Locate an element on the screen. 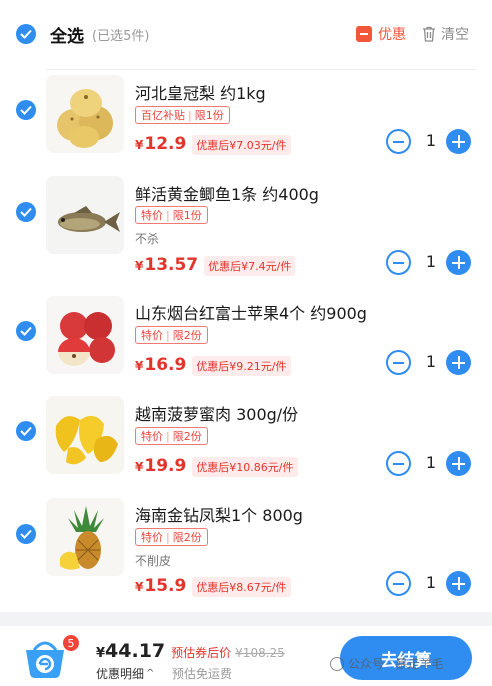  cart-count-badge: 5 is located at coordinates (71, 643).